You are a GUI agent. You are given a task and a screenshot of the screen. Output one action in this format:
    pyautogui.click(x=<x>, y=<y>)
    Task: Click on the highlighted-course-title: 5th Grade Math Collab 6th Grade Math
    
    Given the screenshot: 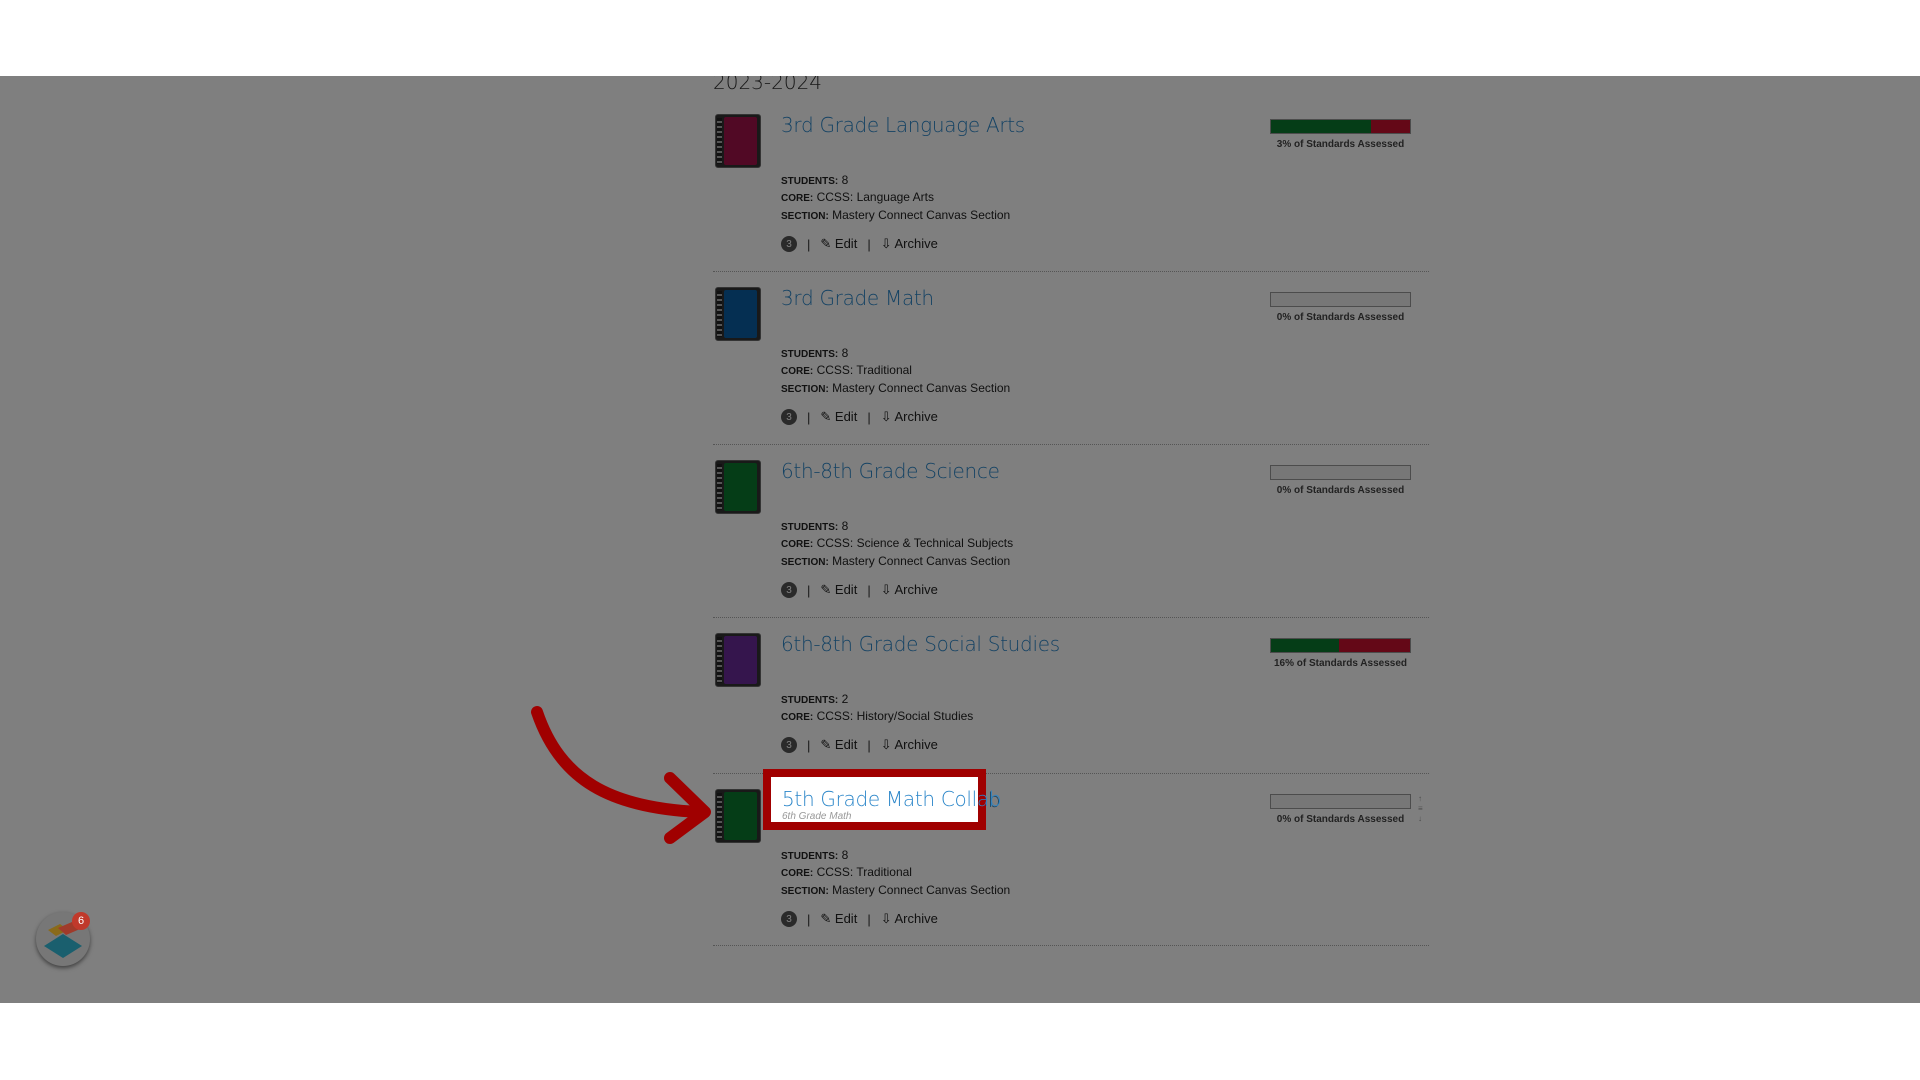 What is the action you would take?
    pyautogui.click(x=882, y=799)
    